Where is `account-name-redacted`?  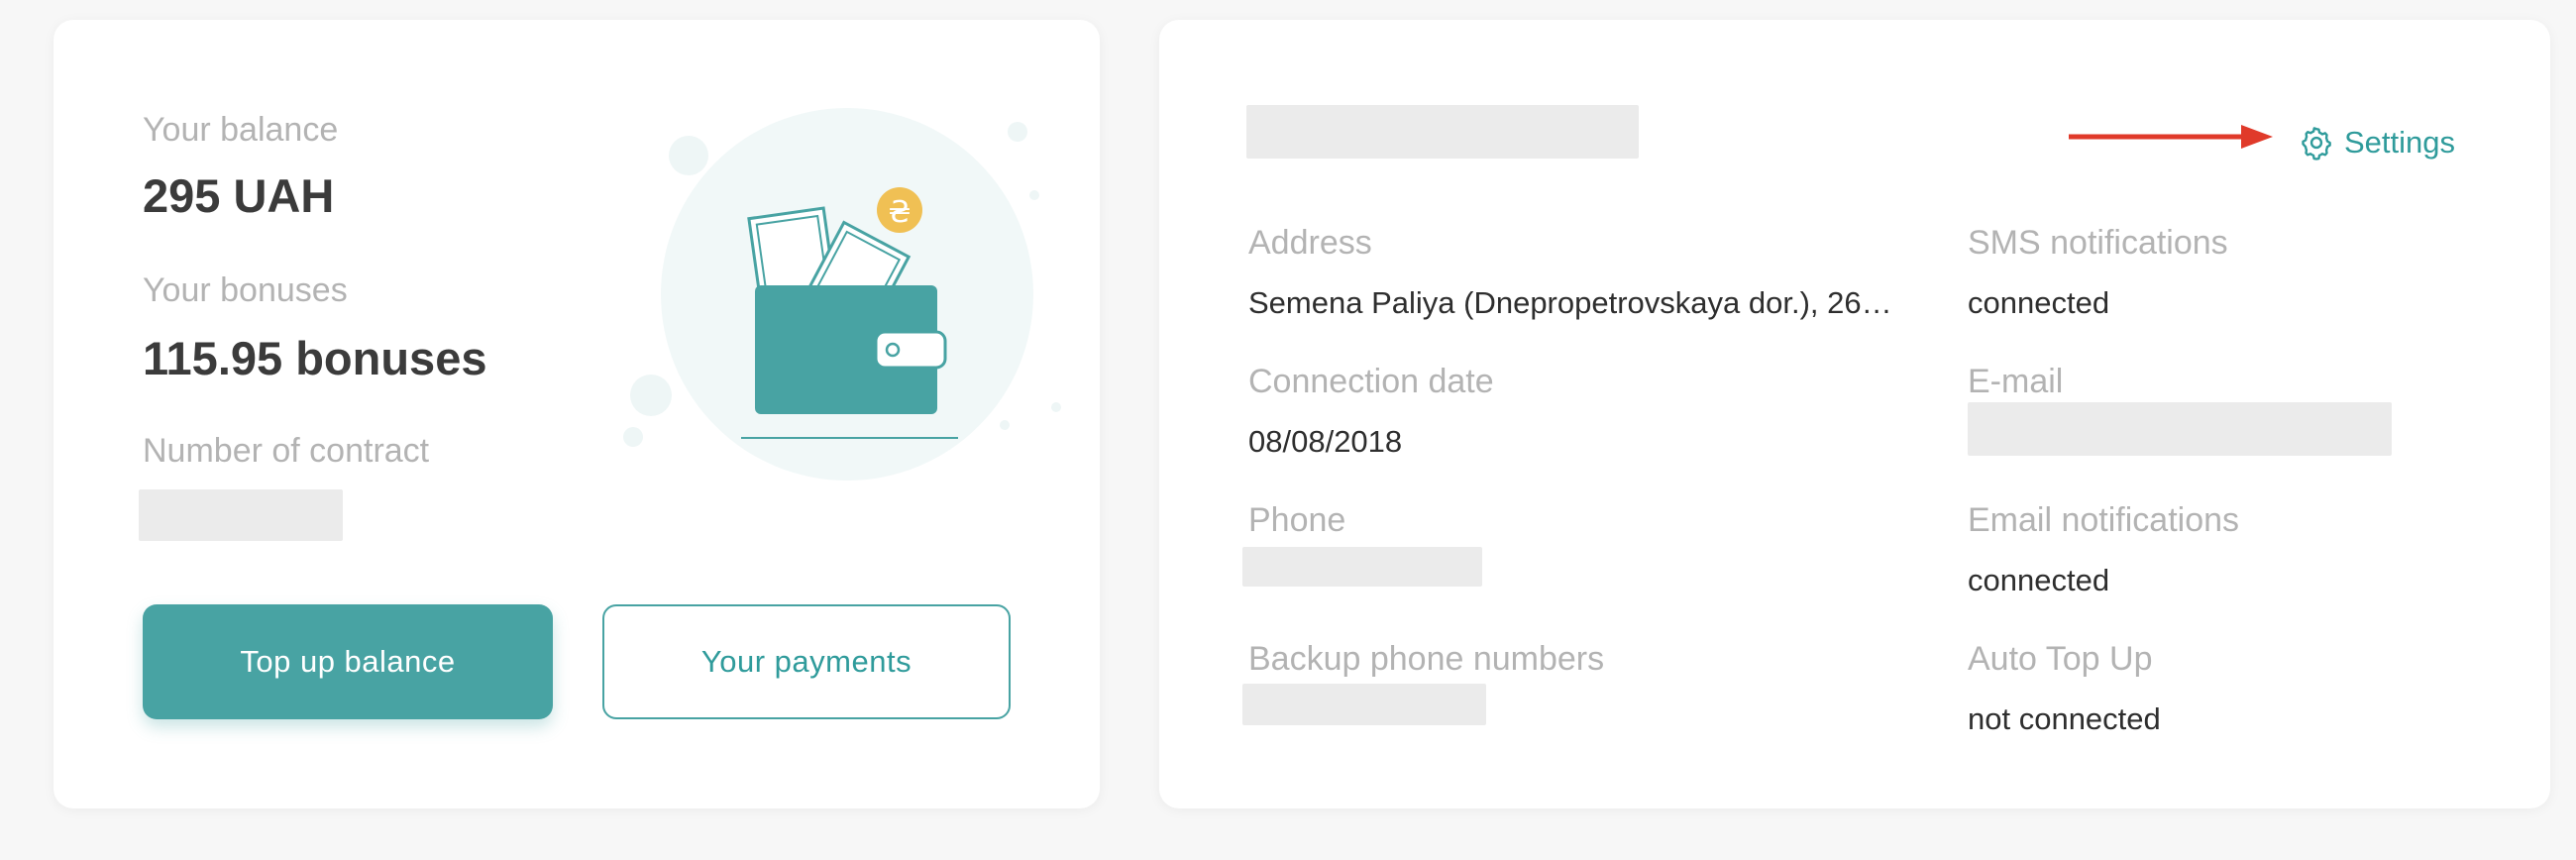 account-name-redacted is located at coordinates (1442, 132).